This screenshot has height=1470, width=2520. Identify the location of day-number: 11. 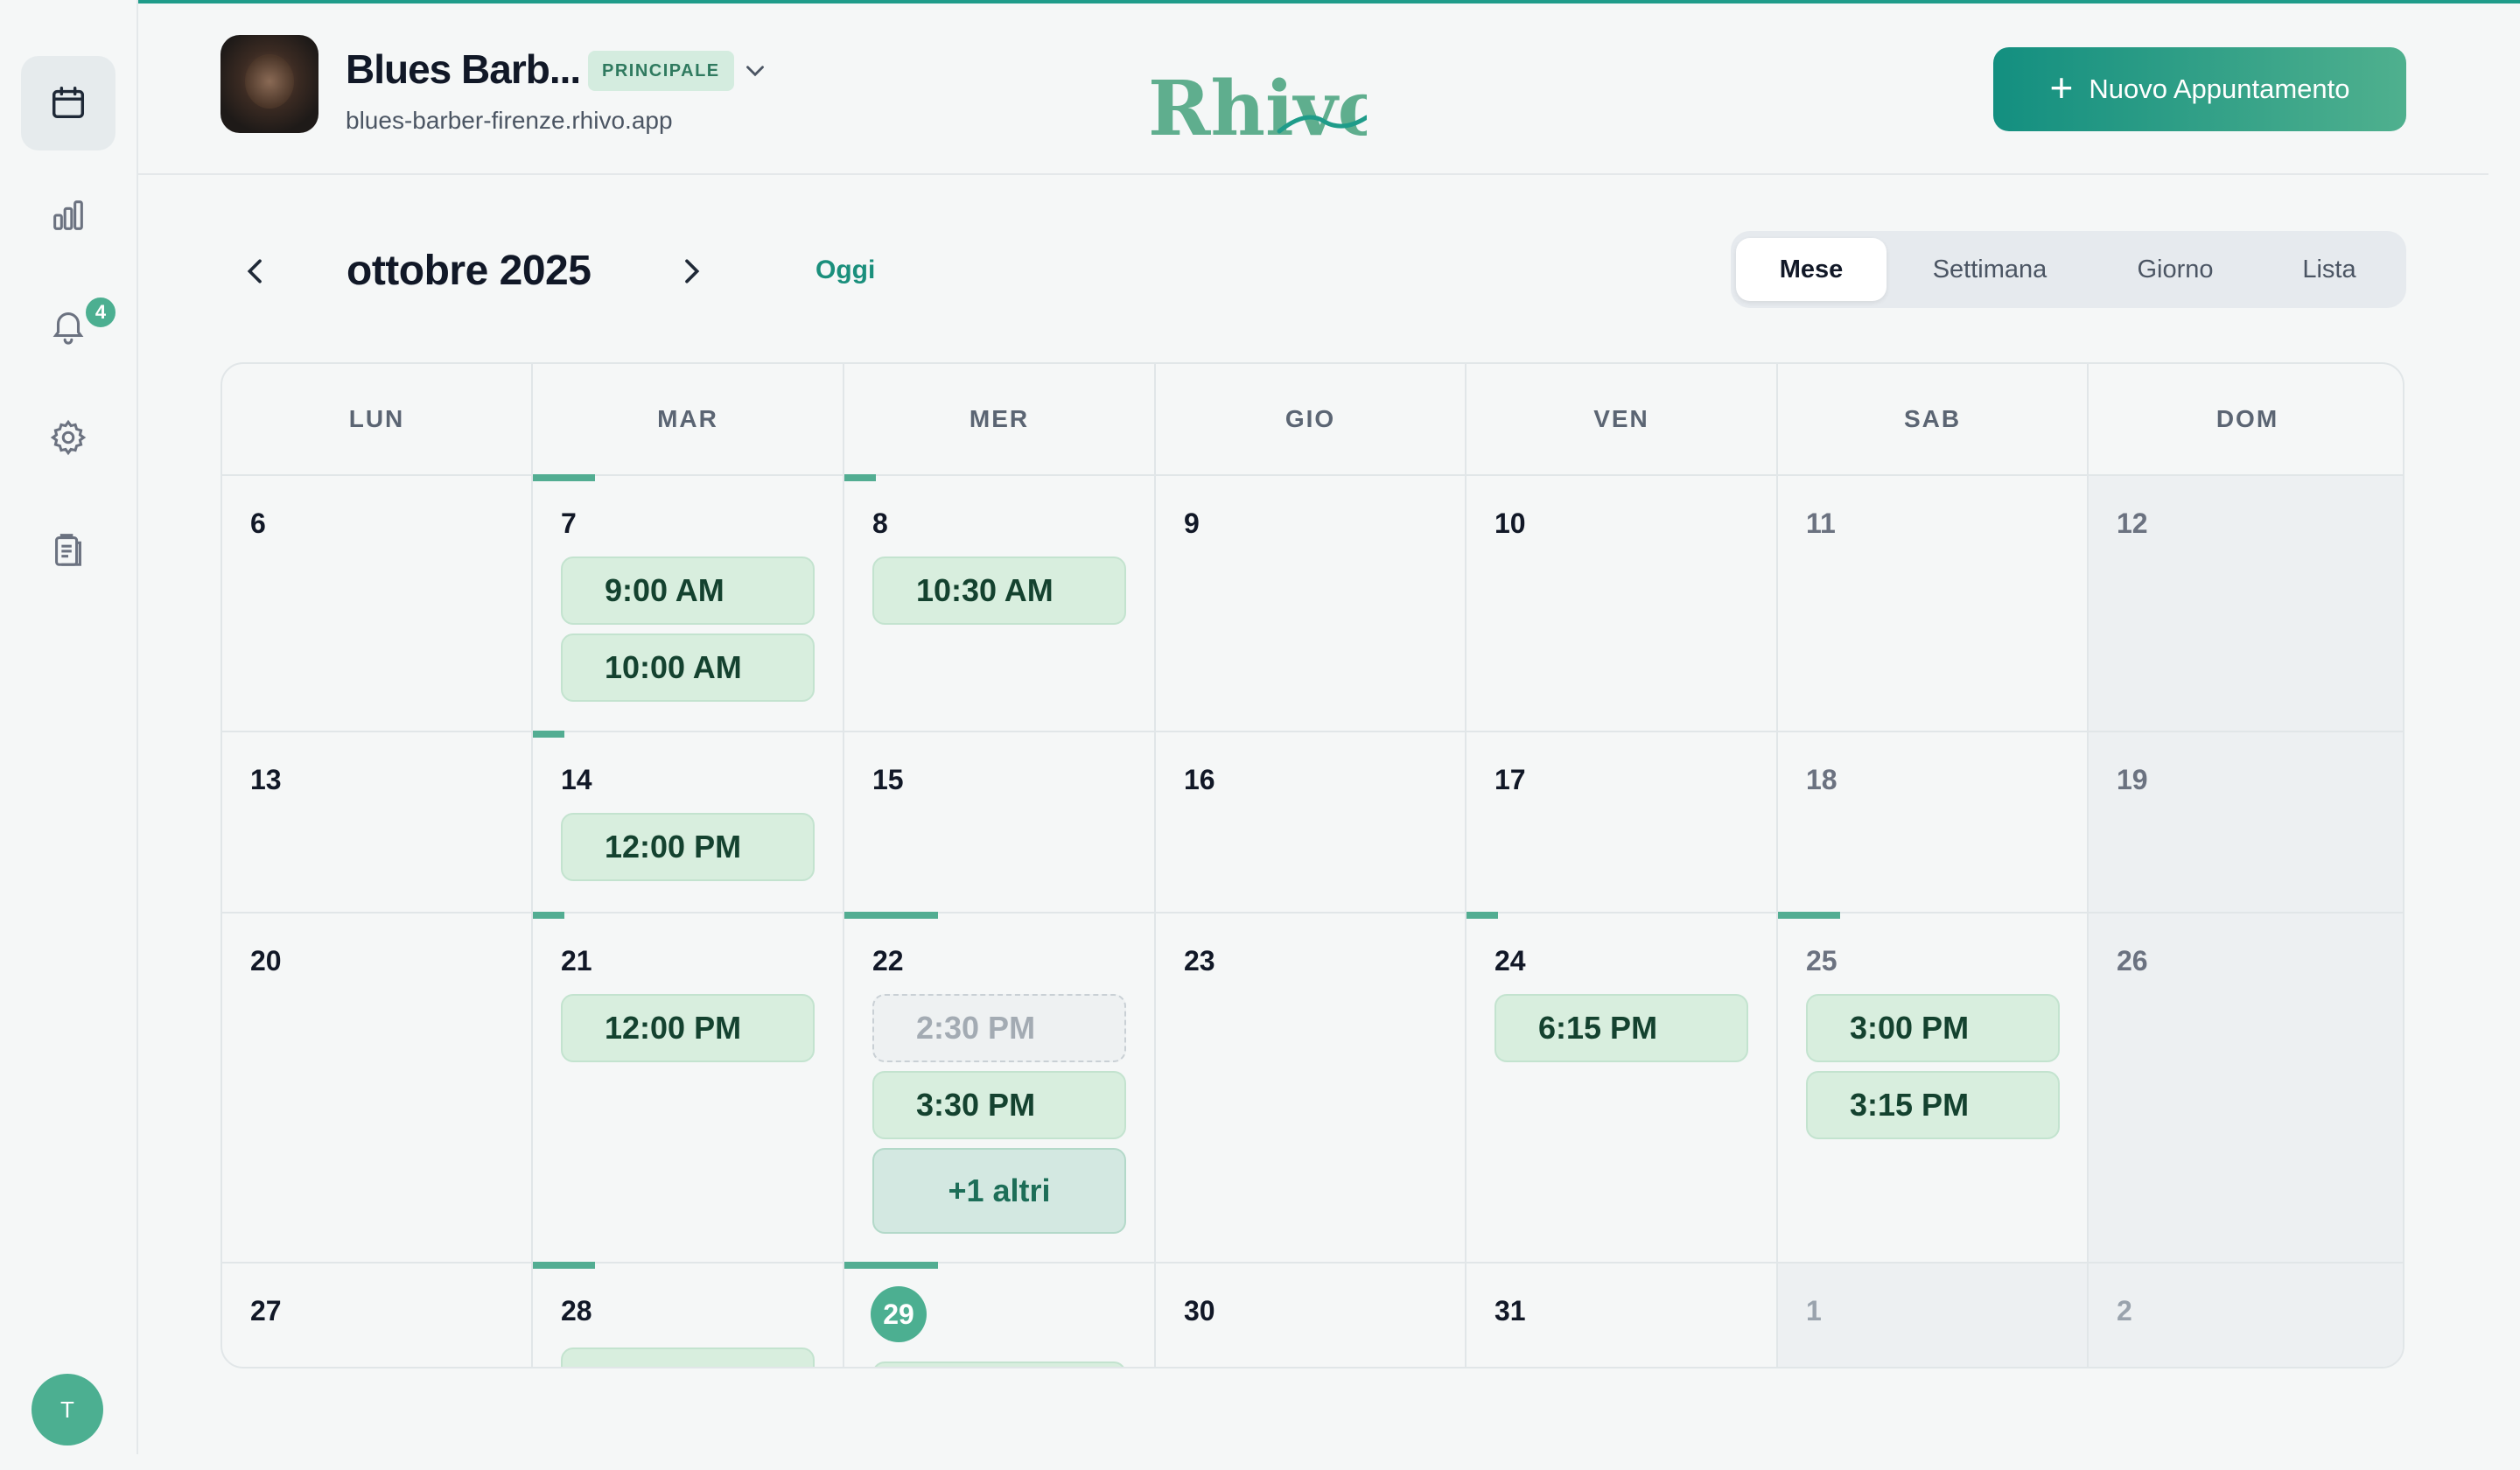
(1821, 523).